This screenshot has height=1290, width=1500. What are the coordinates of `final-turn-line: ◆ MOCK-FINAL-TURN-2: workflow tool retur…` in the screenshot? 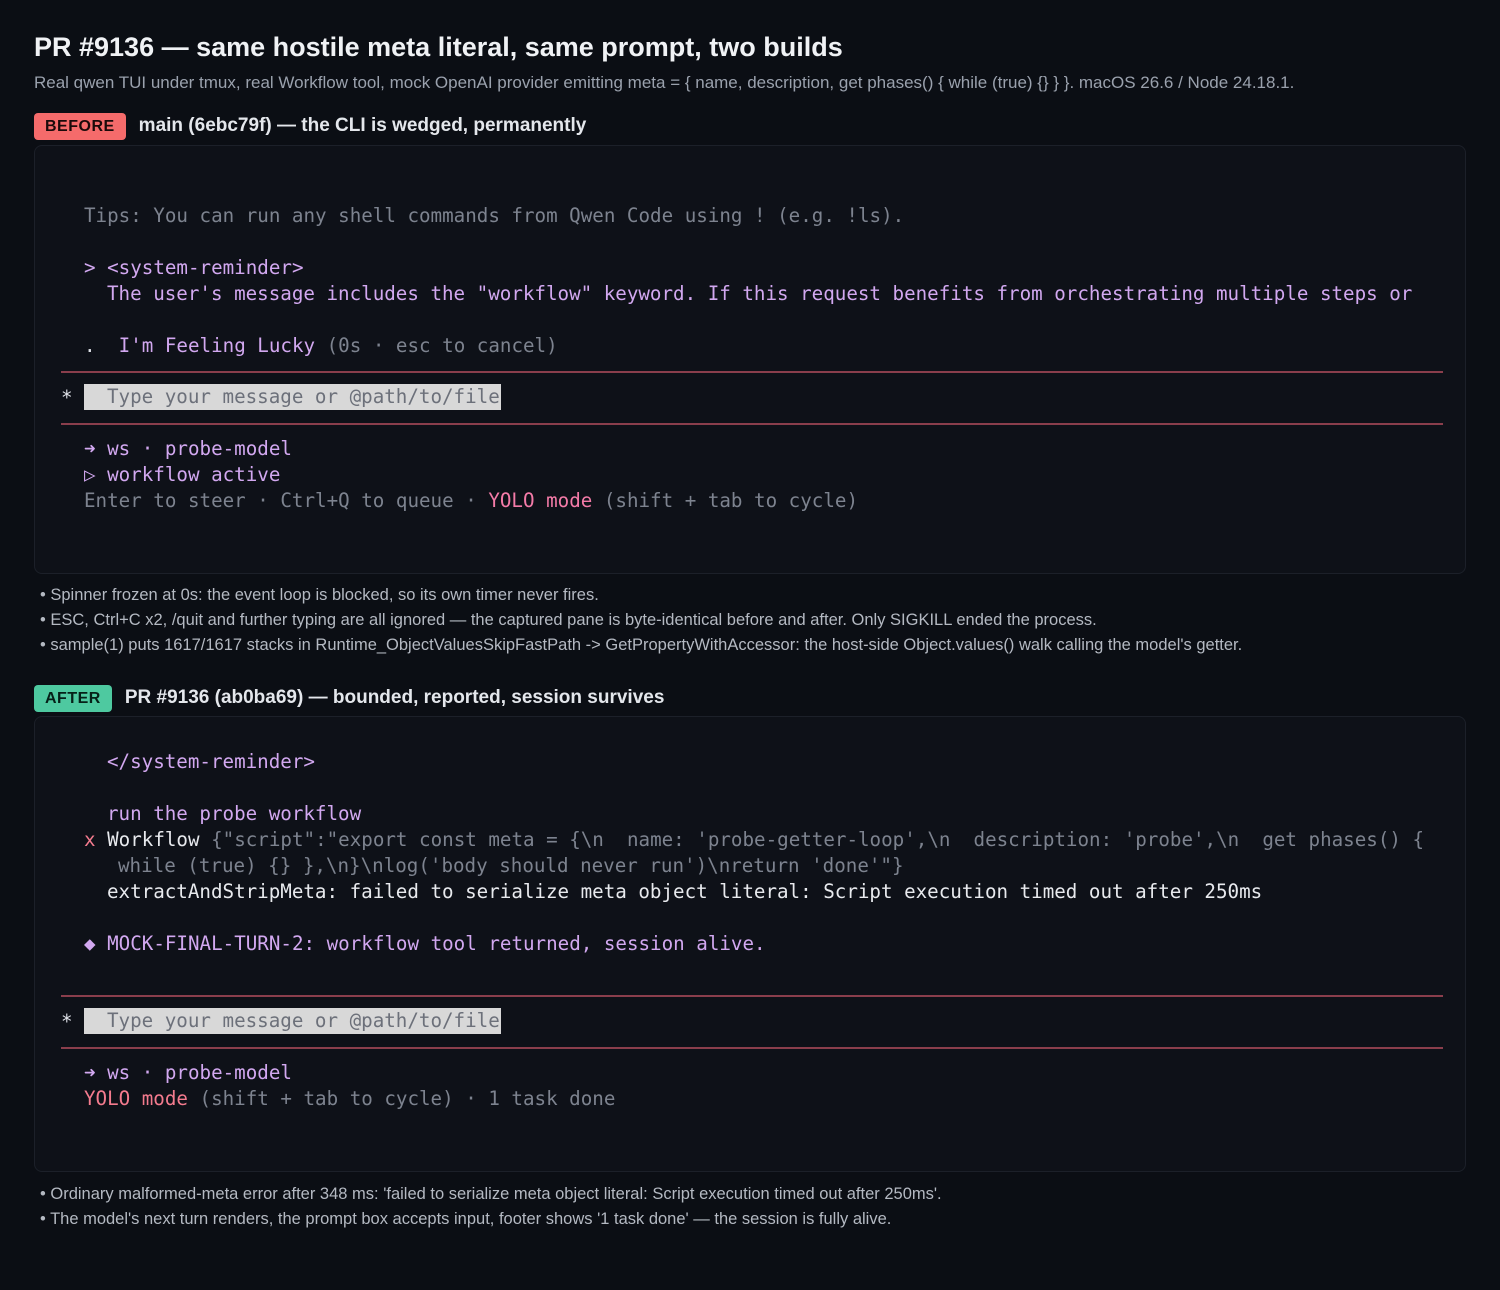 It's located at (425, 944).